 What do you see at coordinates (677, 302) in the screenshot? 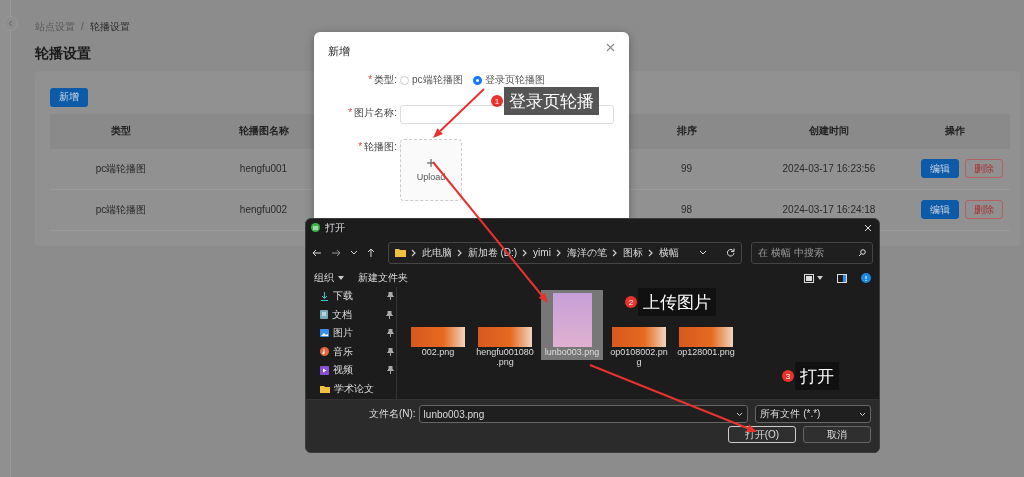
I see `annotation-label: 上传图片` at bounding box center [677, 302].